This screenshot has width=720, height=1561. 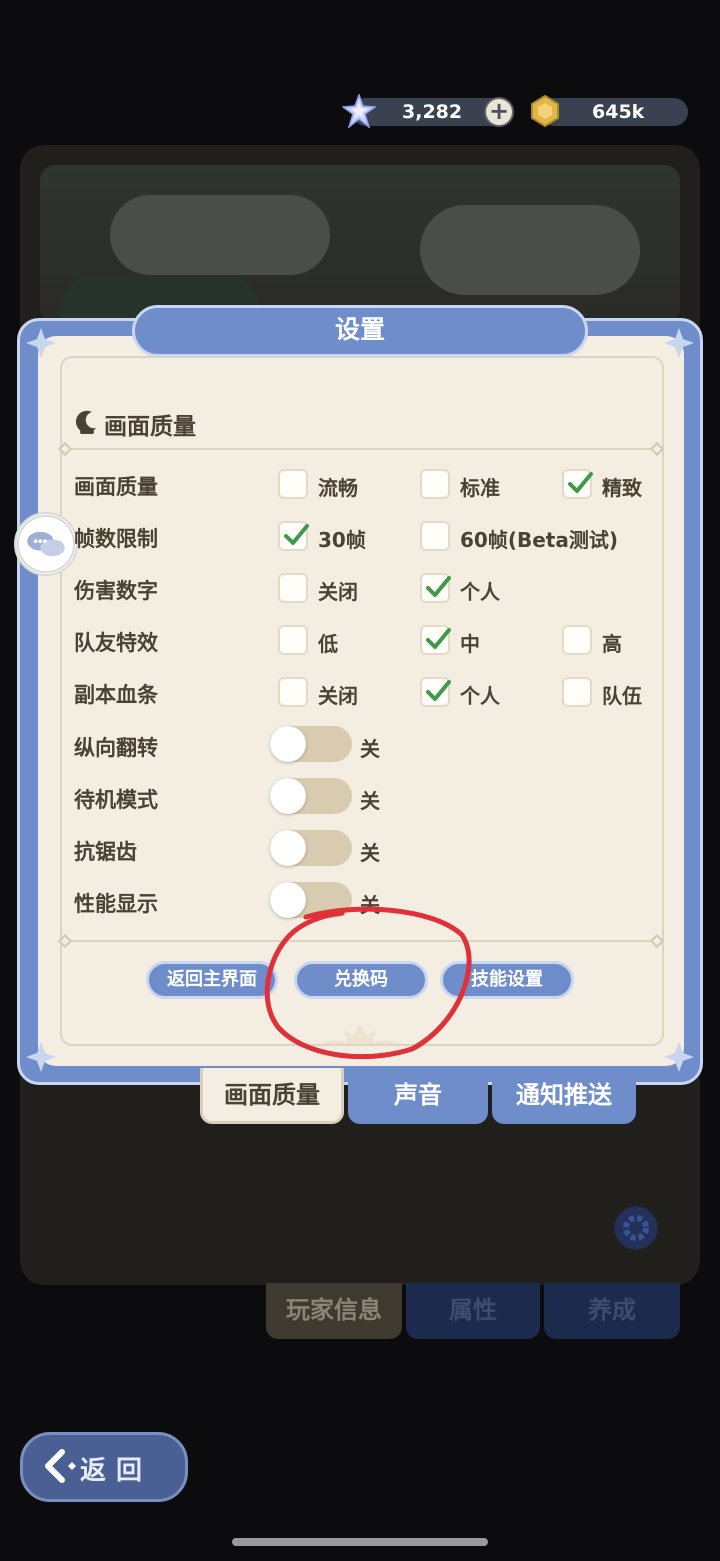 What do you see at coordinates (545, 111) in the screenshot?
I see `gold-coin-icon` at bounding box center [545, 111].